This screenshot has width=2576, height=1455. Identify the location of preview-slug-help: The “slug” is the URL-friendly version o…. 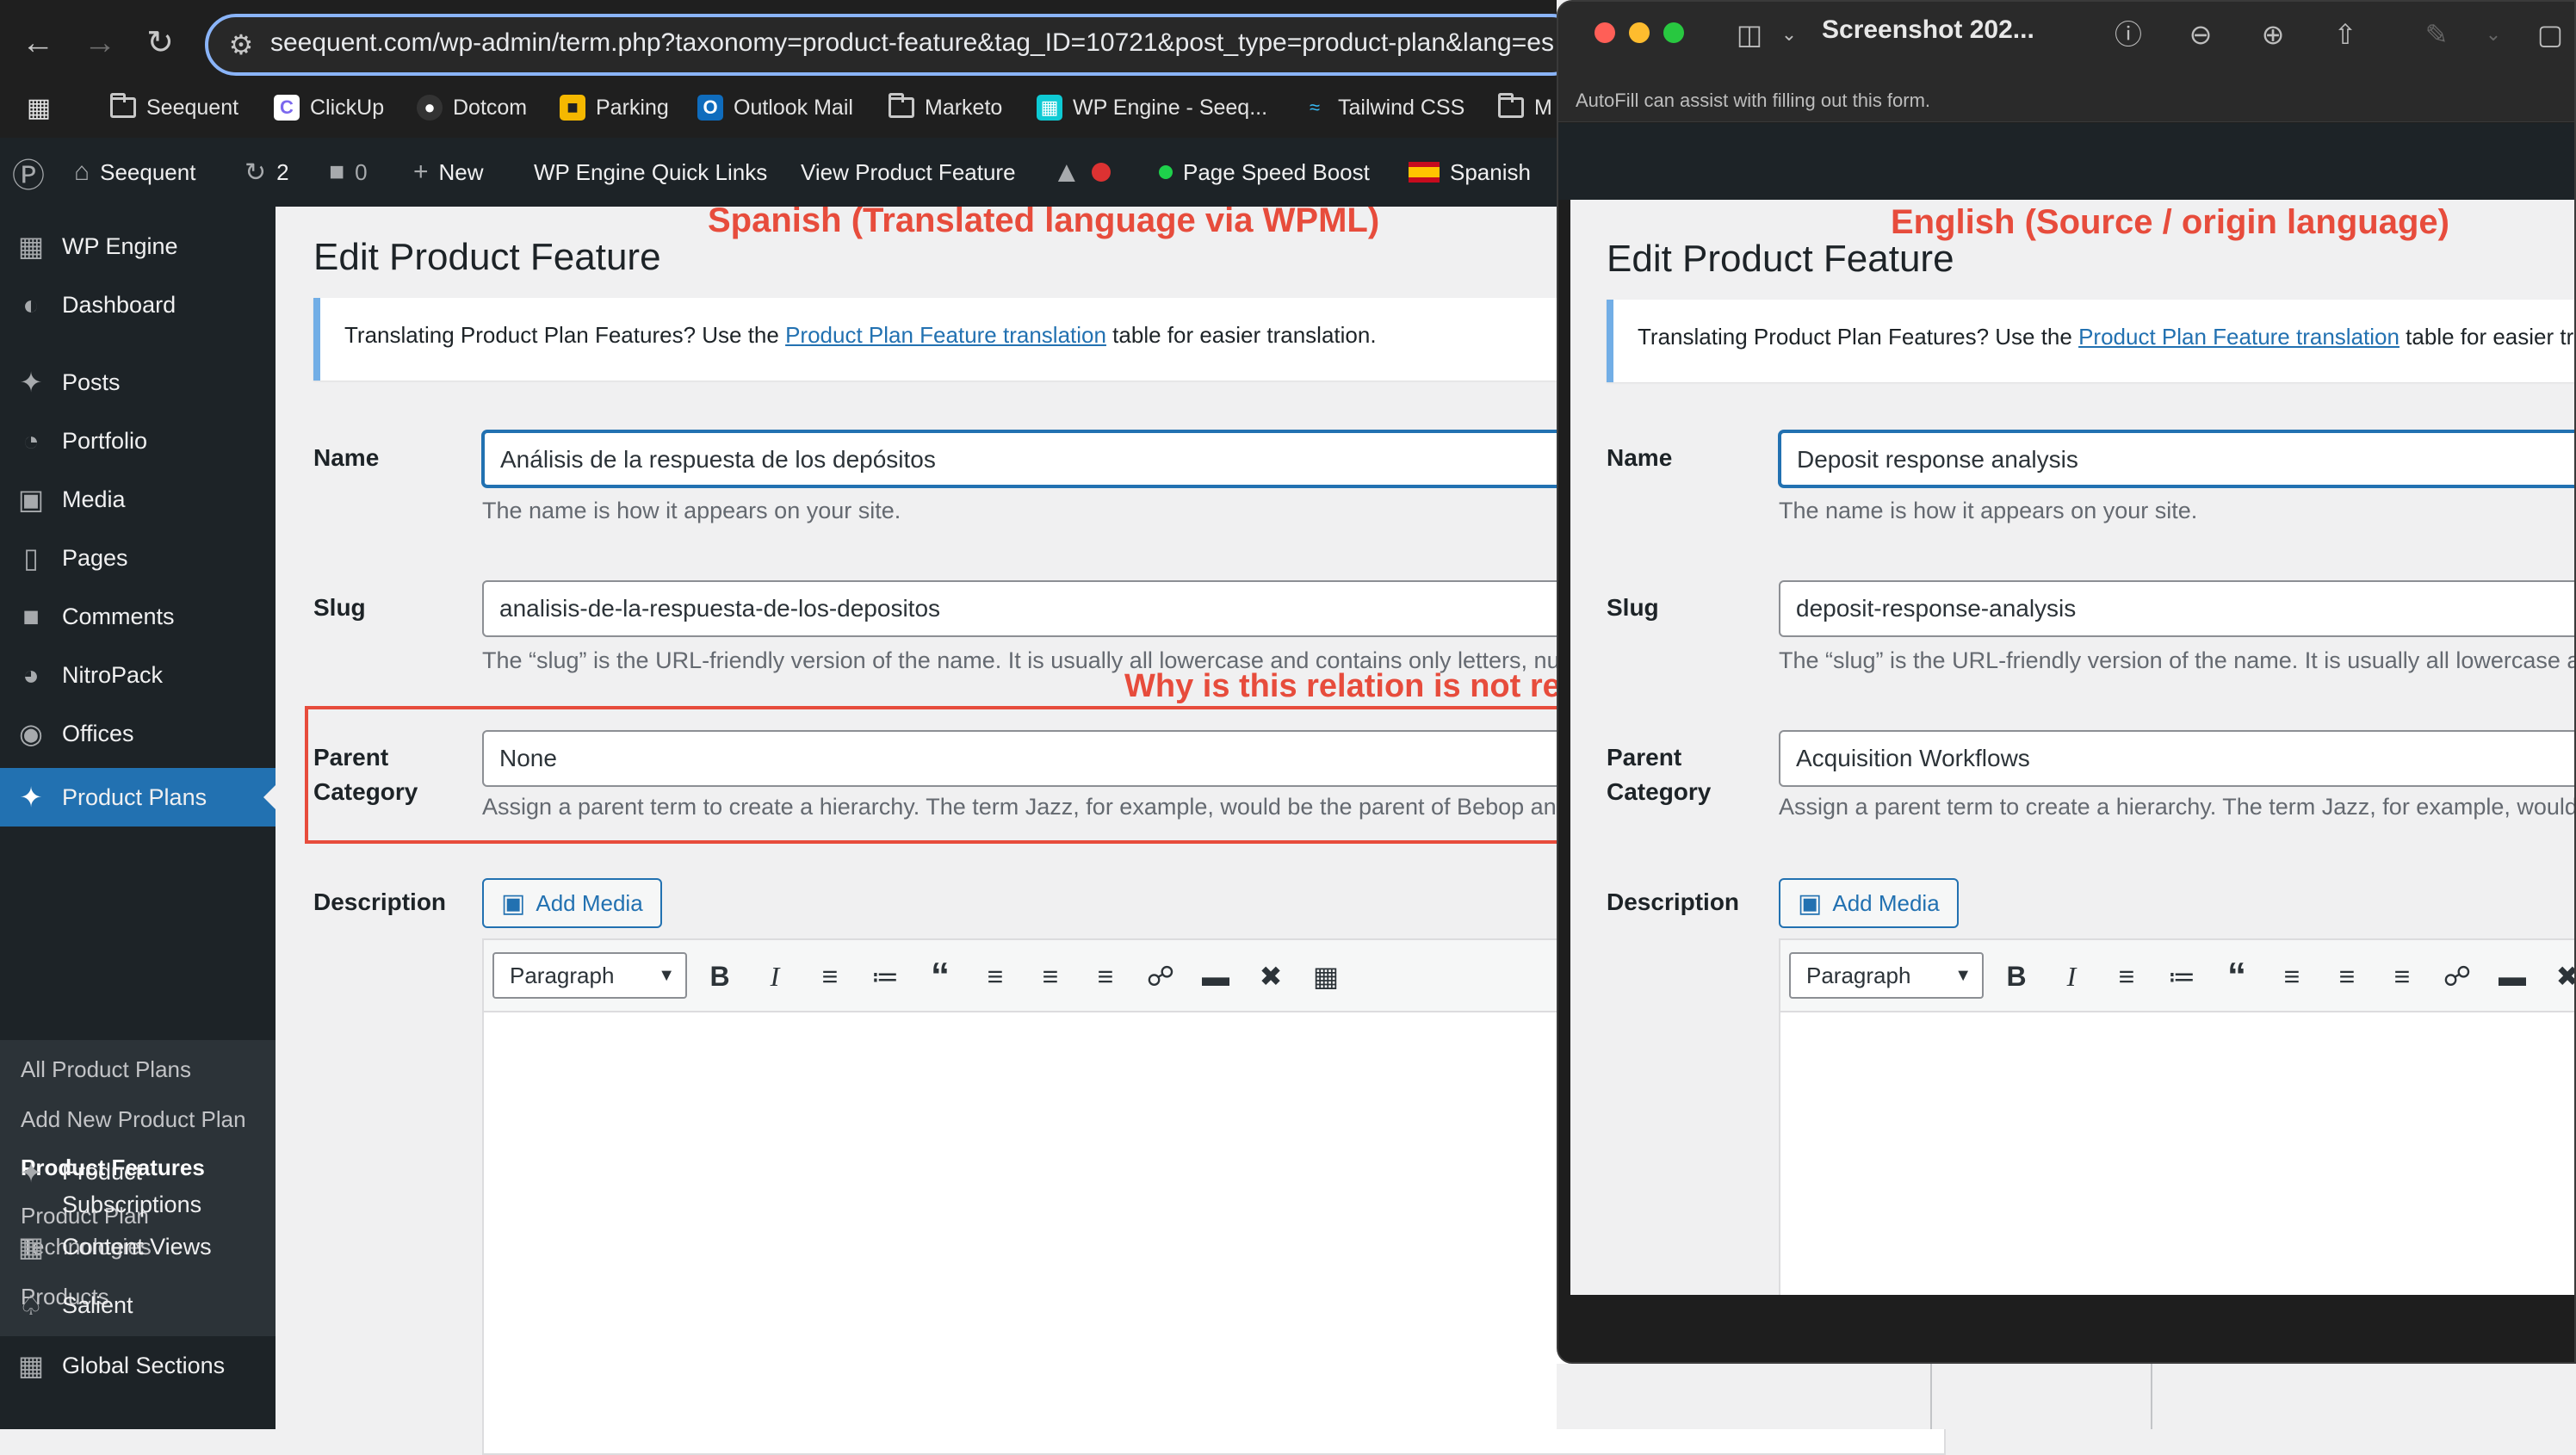
(2176, 660).